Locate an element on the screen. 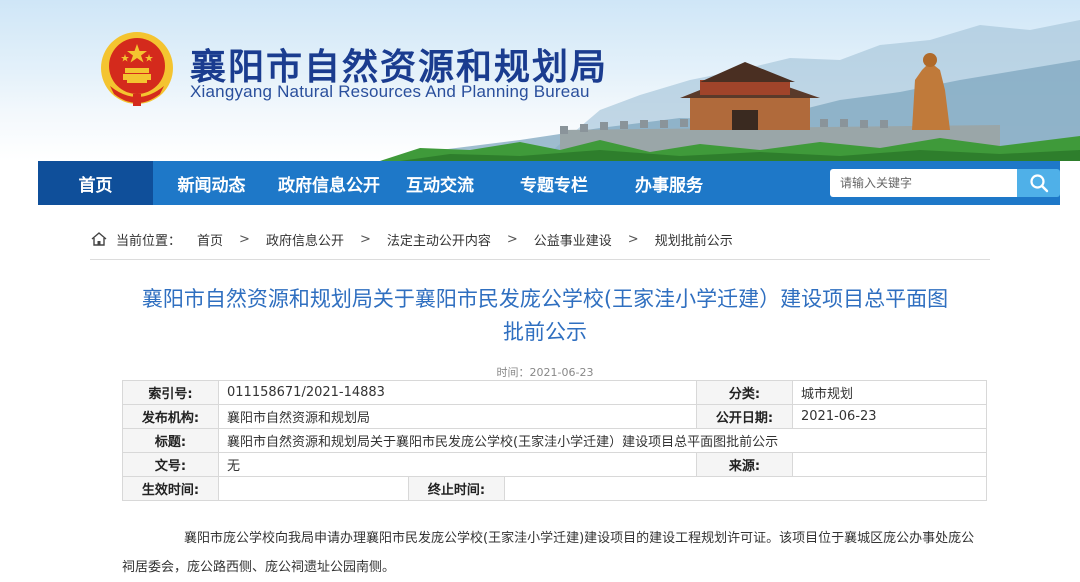 This screenshot has height=582, width=1080. title-key: 标题: is located at coordinates (170, 440).